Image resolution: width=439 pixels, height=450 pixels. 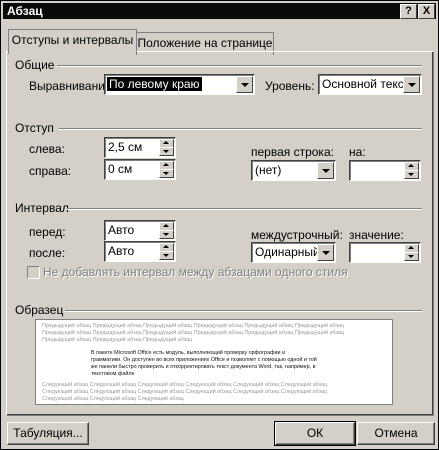 I want to click on after-value: Авто, so click(x=121, y=251).